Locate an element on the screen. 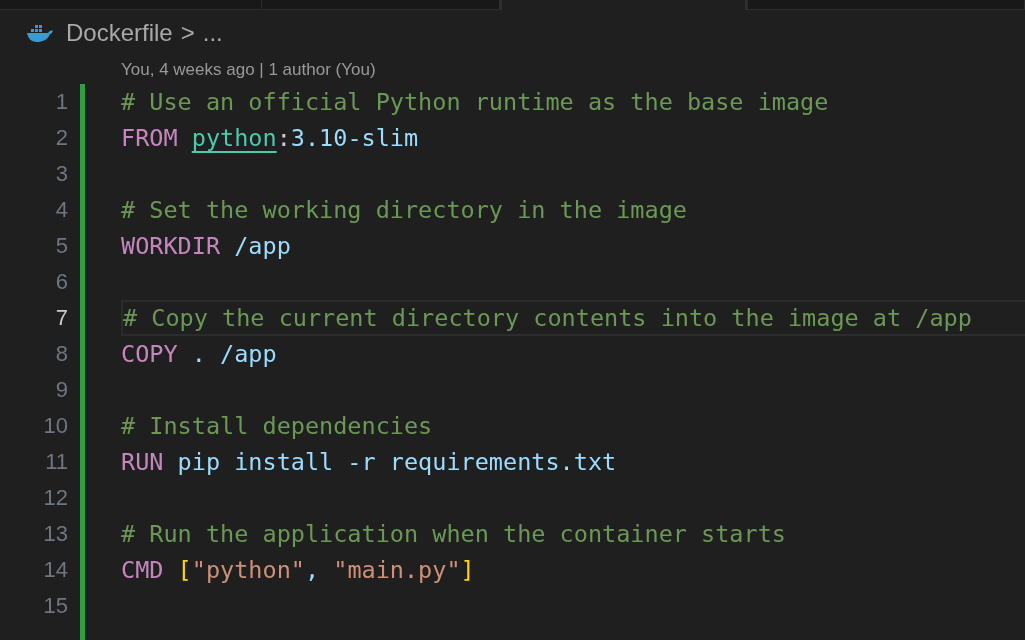 This screenshot has width=1025, height=640. line-number: 13 is located at coordinates (55, 534).